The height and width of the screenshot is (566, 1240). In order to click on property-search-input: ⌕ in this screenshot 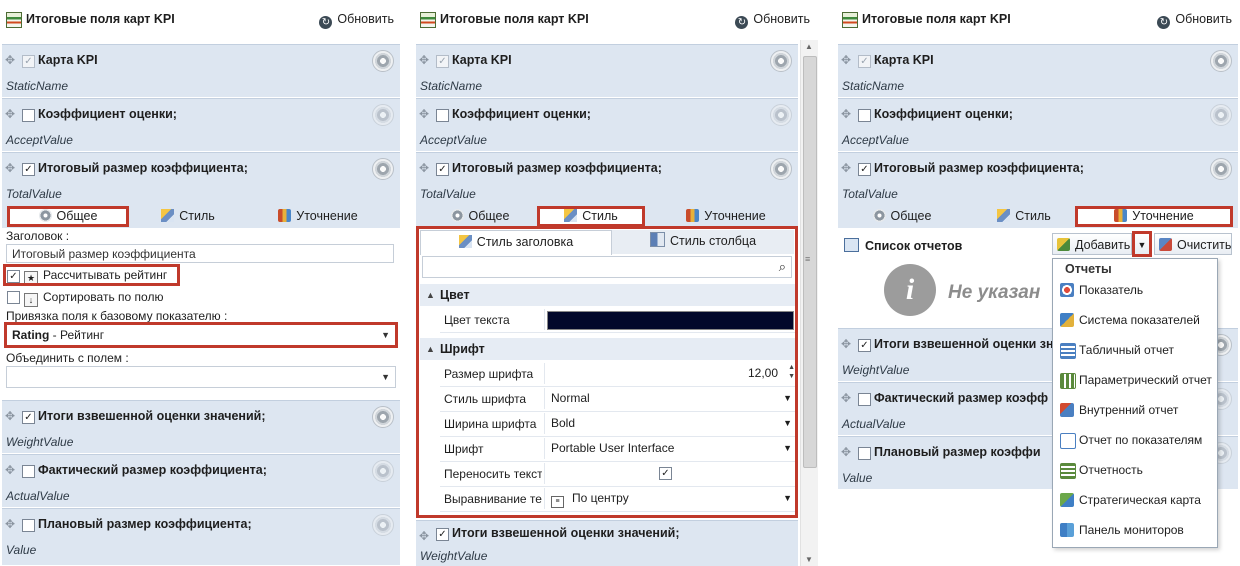, I will do `click(607, 267)`.